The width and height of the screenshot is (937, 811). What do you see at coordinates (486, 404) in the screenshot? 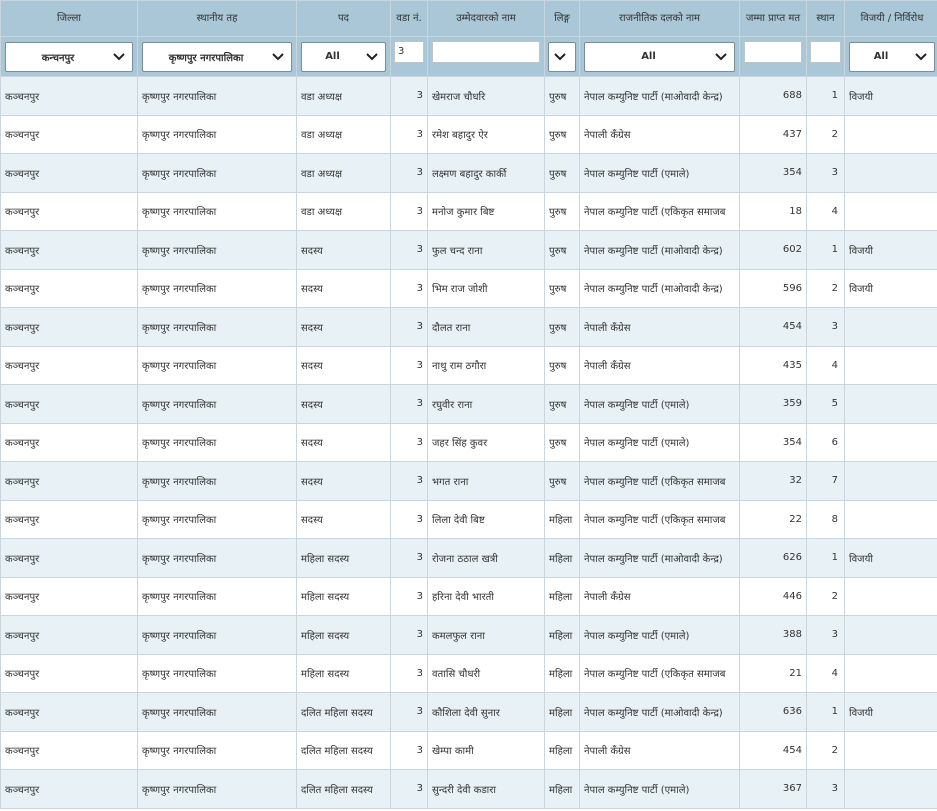
I see `cell-candidate-name: रघुवीर राना` at bounding box center [486, 404].